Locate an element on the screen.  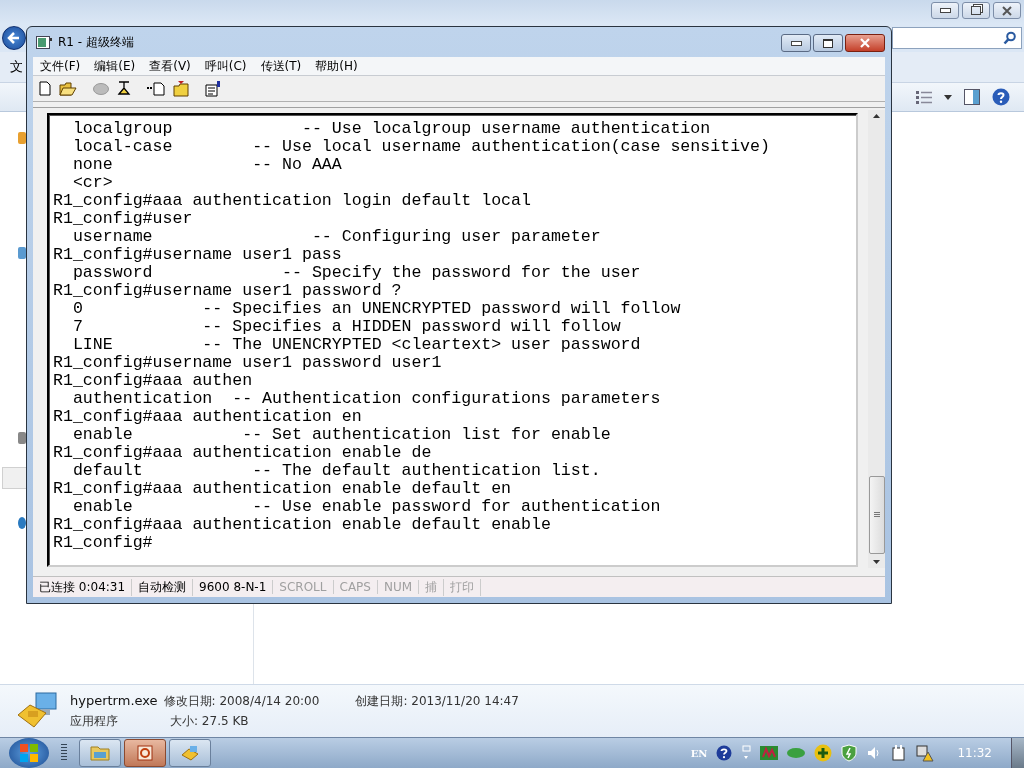
status-item: SCROLL is located at coordinates (303, 587).